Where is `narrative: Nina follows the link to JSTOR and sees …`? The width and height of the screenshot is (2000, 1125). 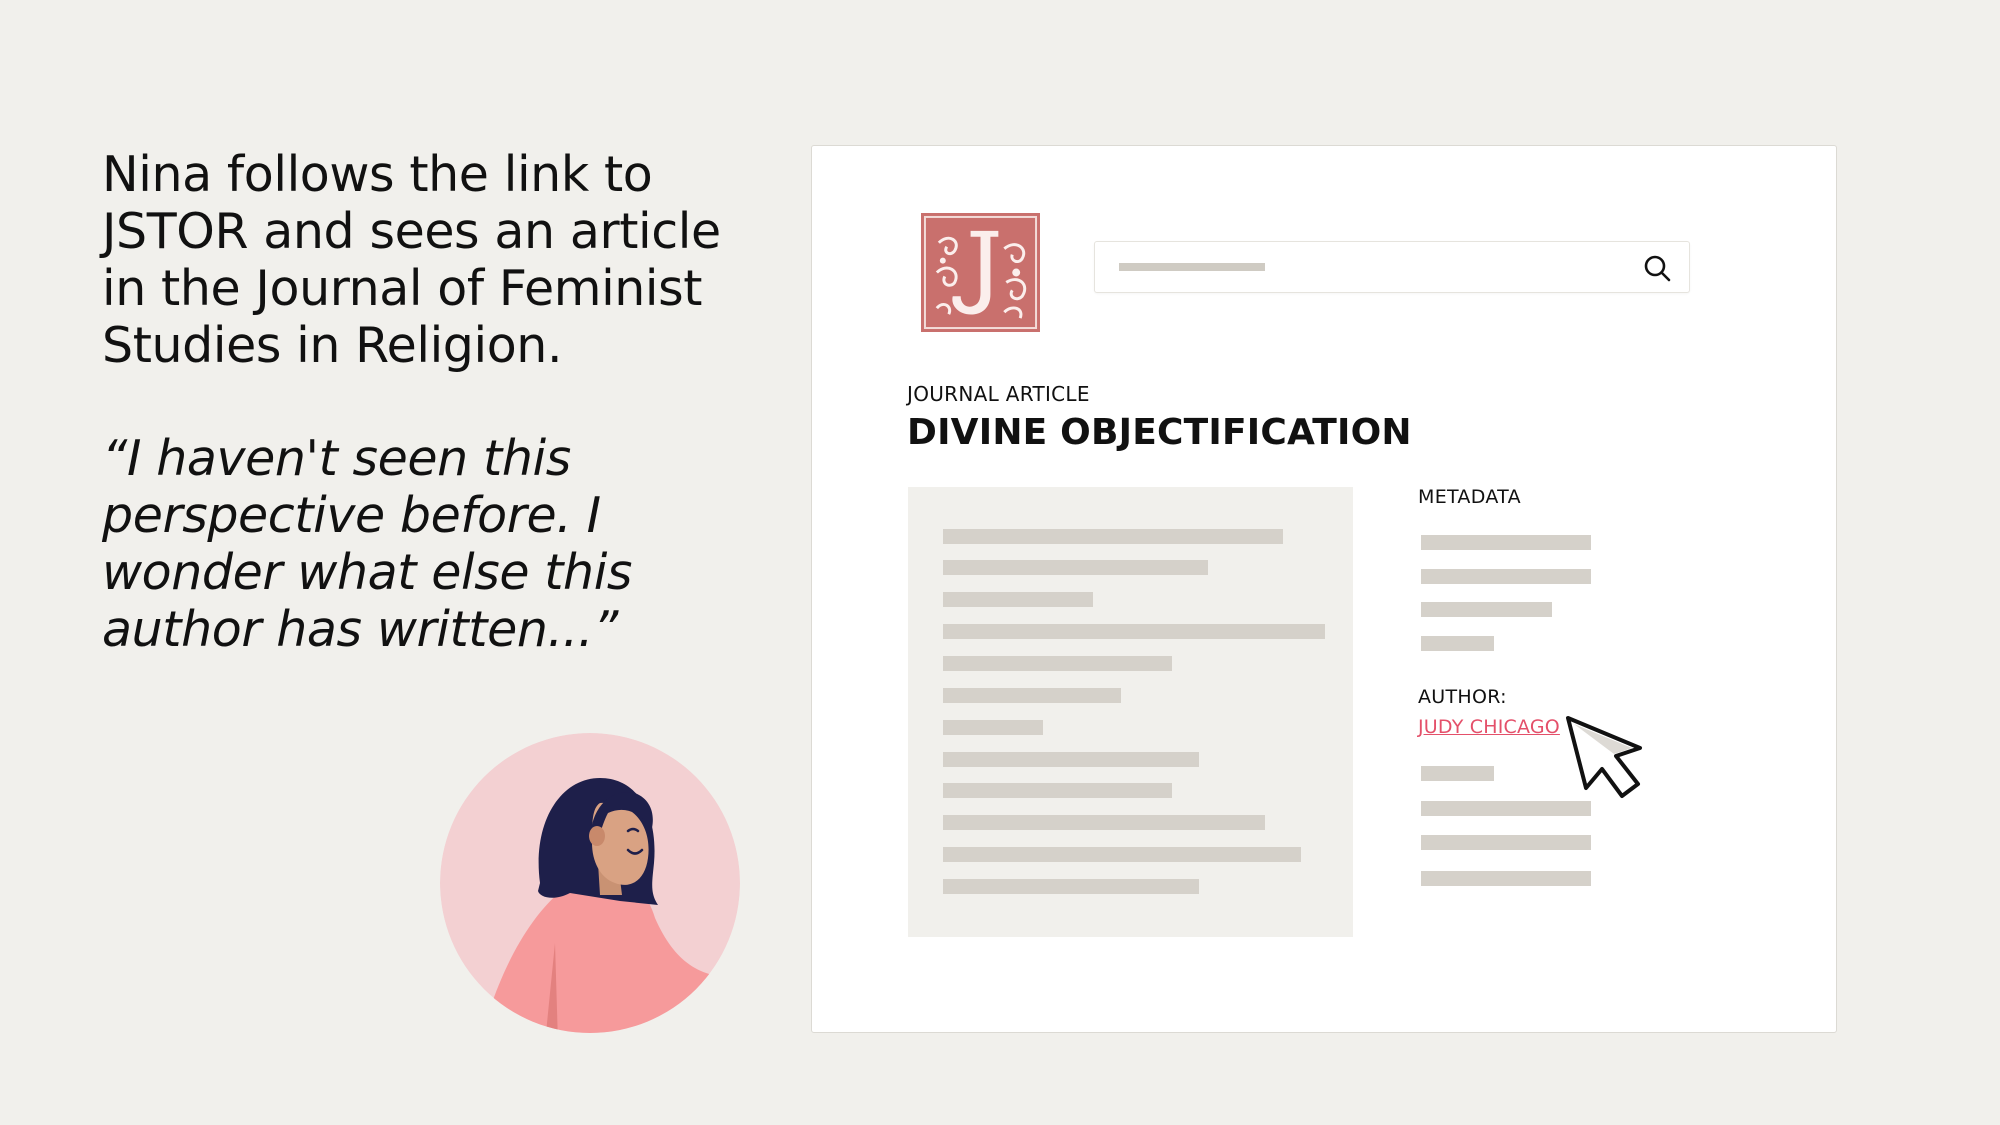
narrative: Nina follows the link to JSTOR and sees … is located at coordinates (422, 402).